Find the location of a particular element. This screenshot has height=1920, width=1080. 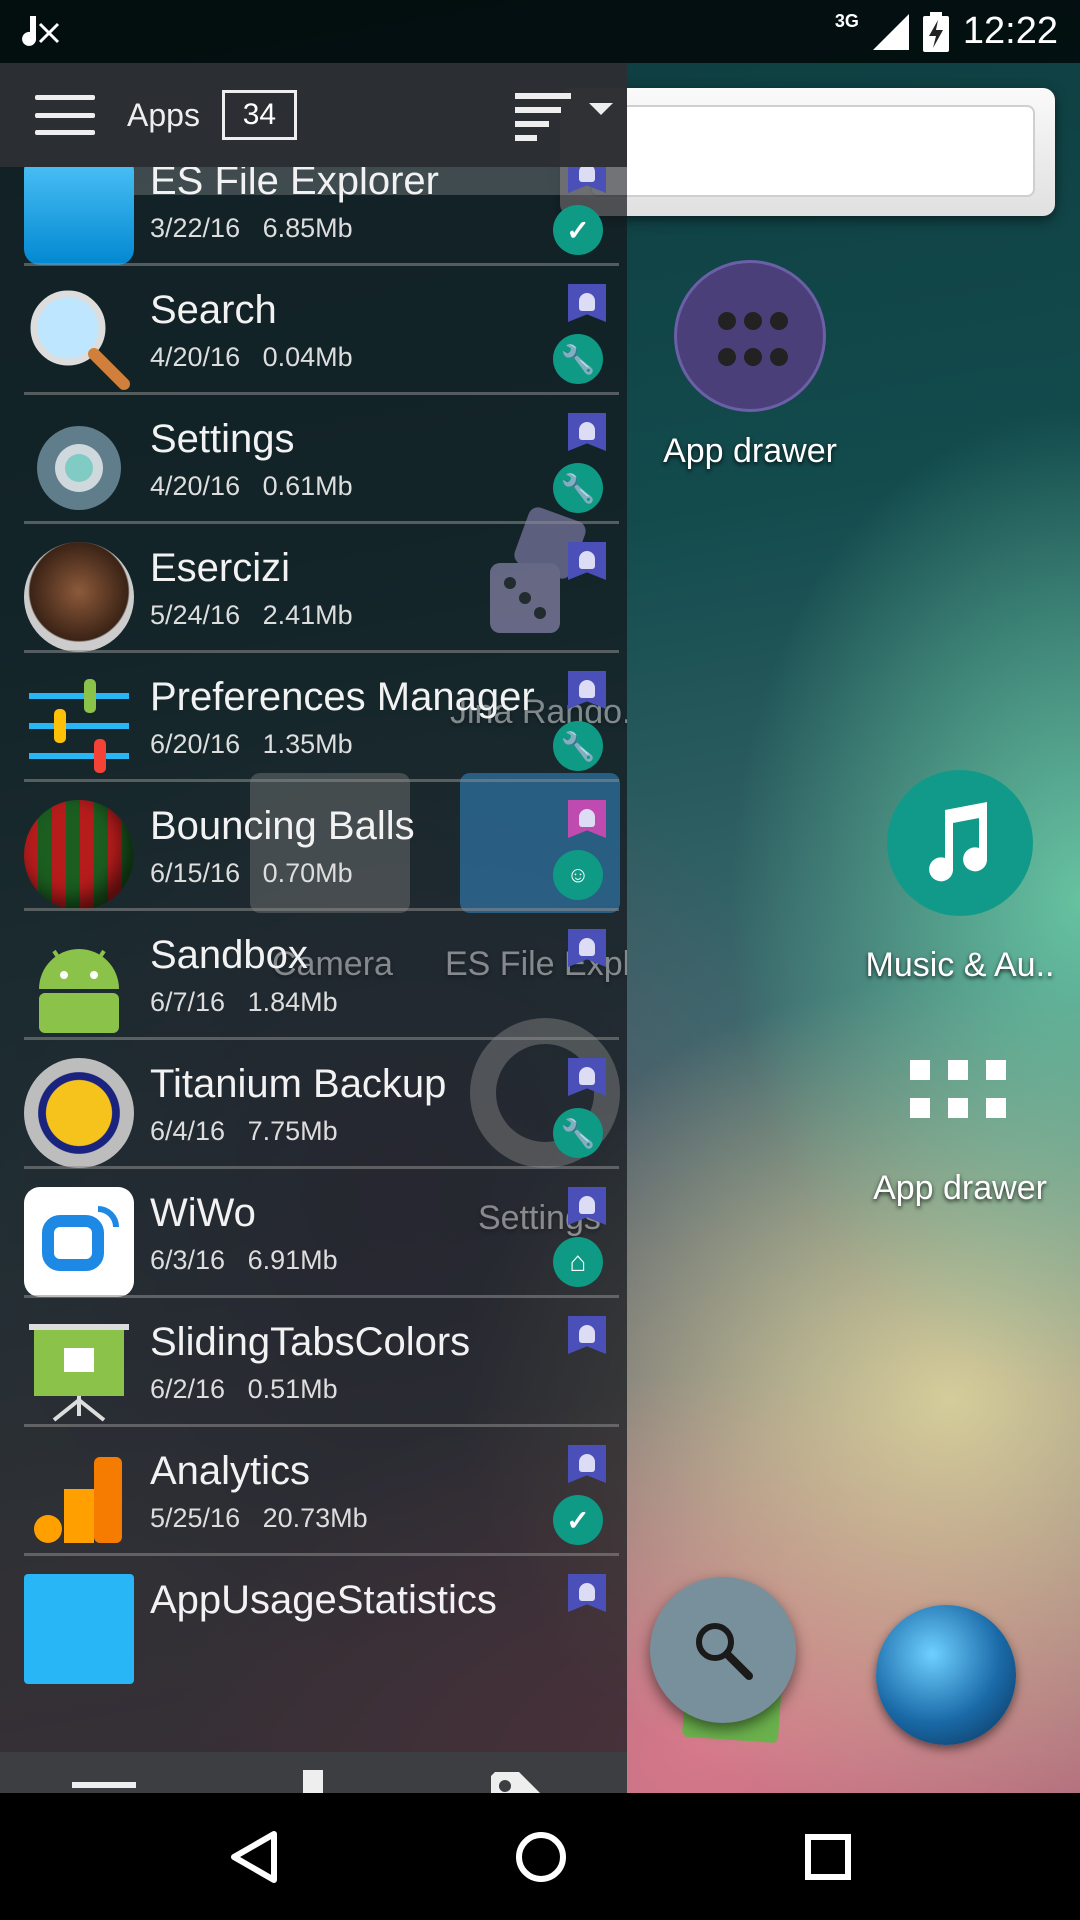

list-item: Titanium Backup 6/4/16 7.75Mb 🔧 is located at coordinates (313, 1104).